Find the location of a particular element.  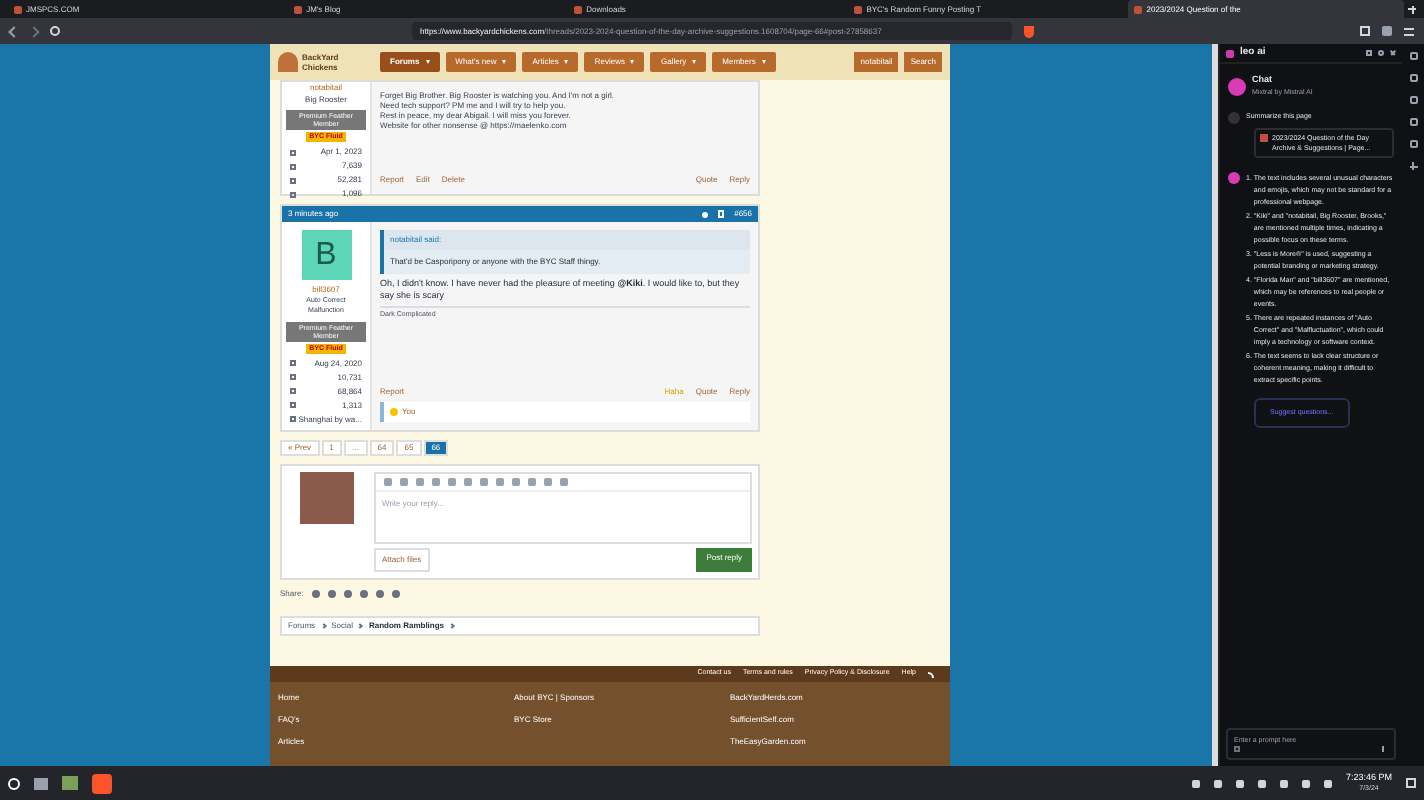

shield-icon is located at coordinates (1029, 31).